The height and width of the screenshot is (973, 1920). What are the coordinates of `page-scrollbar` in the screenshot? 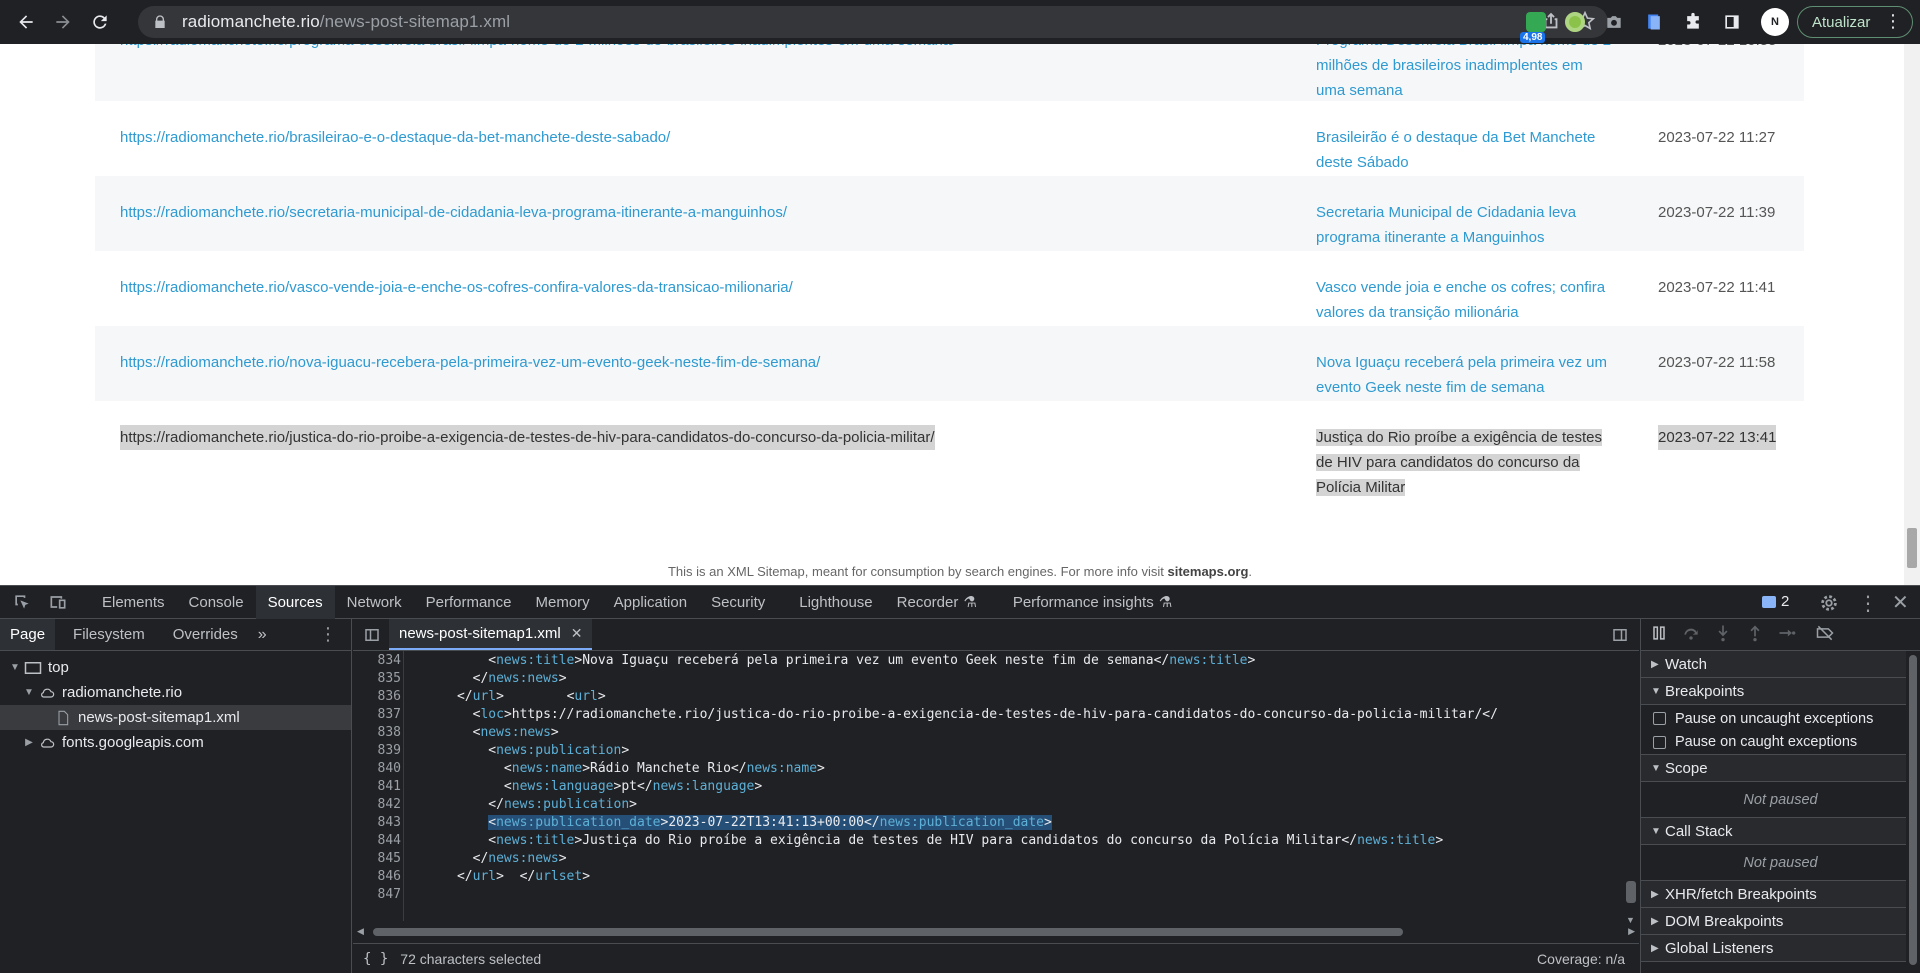 It's located at (1912, 314).